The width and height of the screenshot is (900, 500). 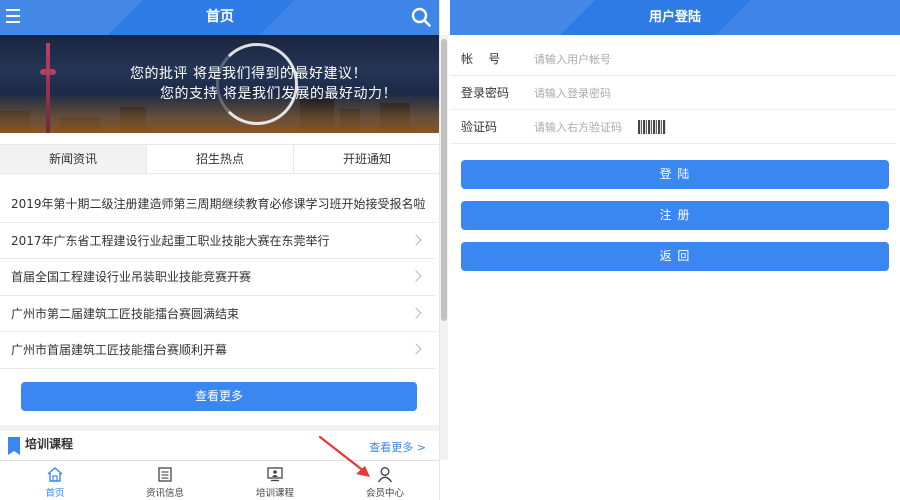 What do you see at coordinates (219, 443) in the screenshot?
I see `course-section-header: 培训课程 查看更多 >` at bounding box center [219, 443].